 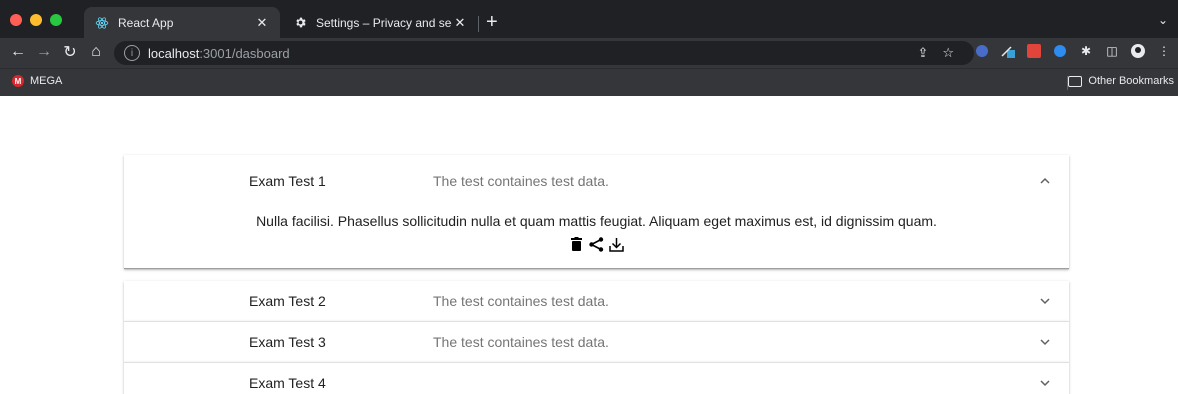 What do you see at coordinates (1075, 81) in the screenshot?
I see `folder-icon` at bounding box center [1075, 81].